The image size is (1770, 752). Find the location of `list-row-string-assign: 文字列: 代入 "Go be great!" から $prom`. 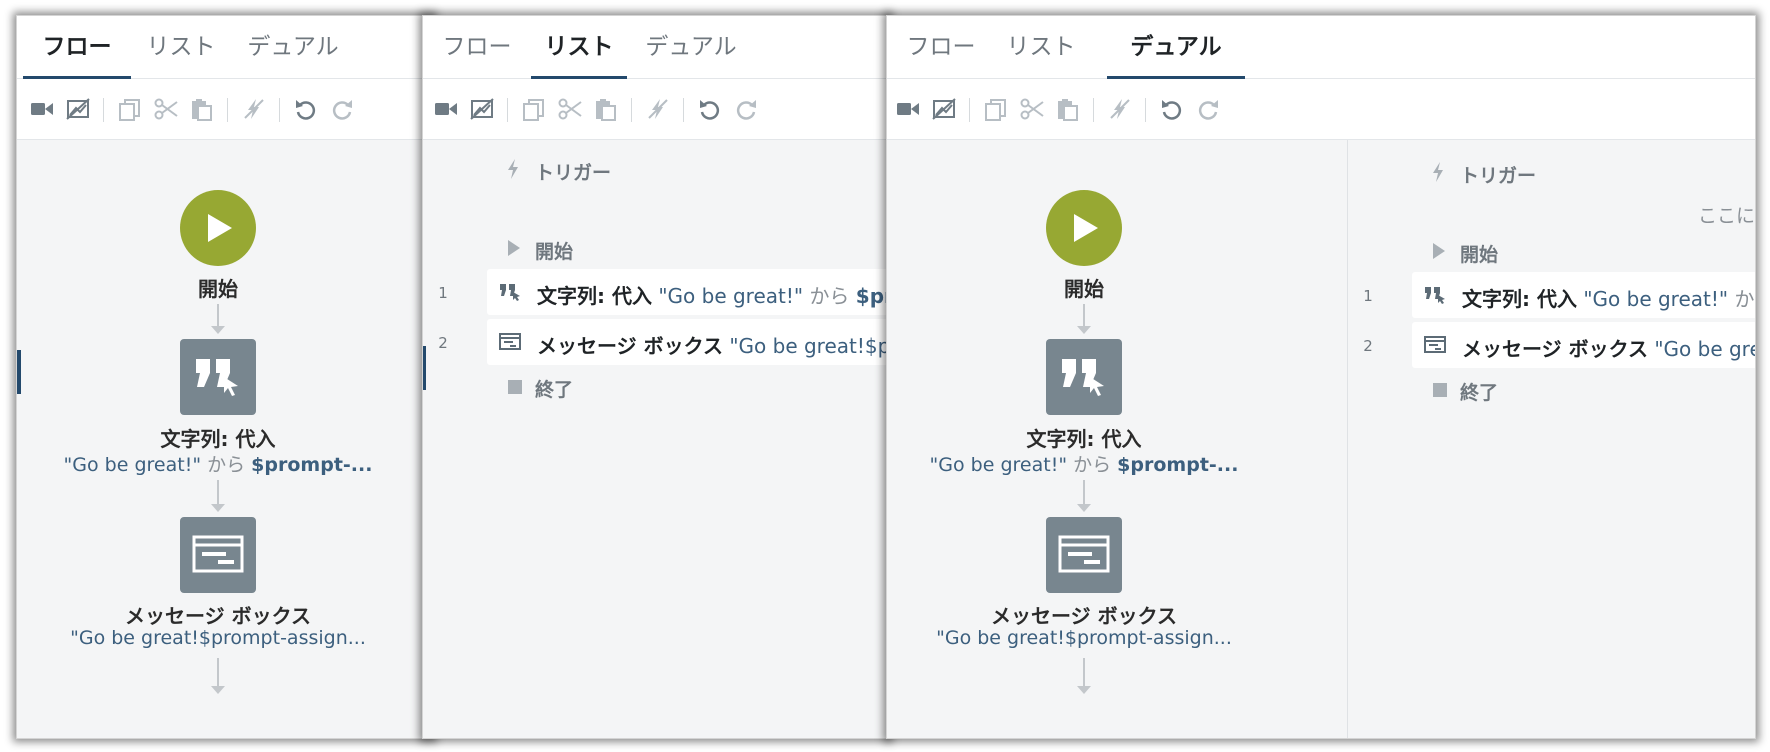

list-row-string-assign: 文字列: 代入 "Go be great!" から $prom is located at coordinates (688, 292).